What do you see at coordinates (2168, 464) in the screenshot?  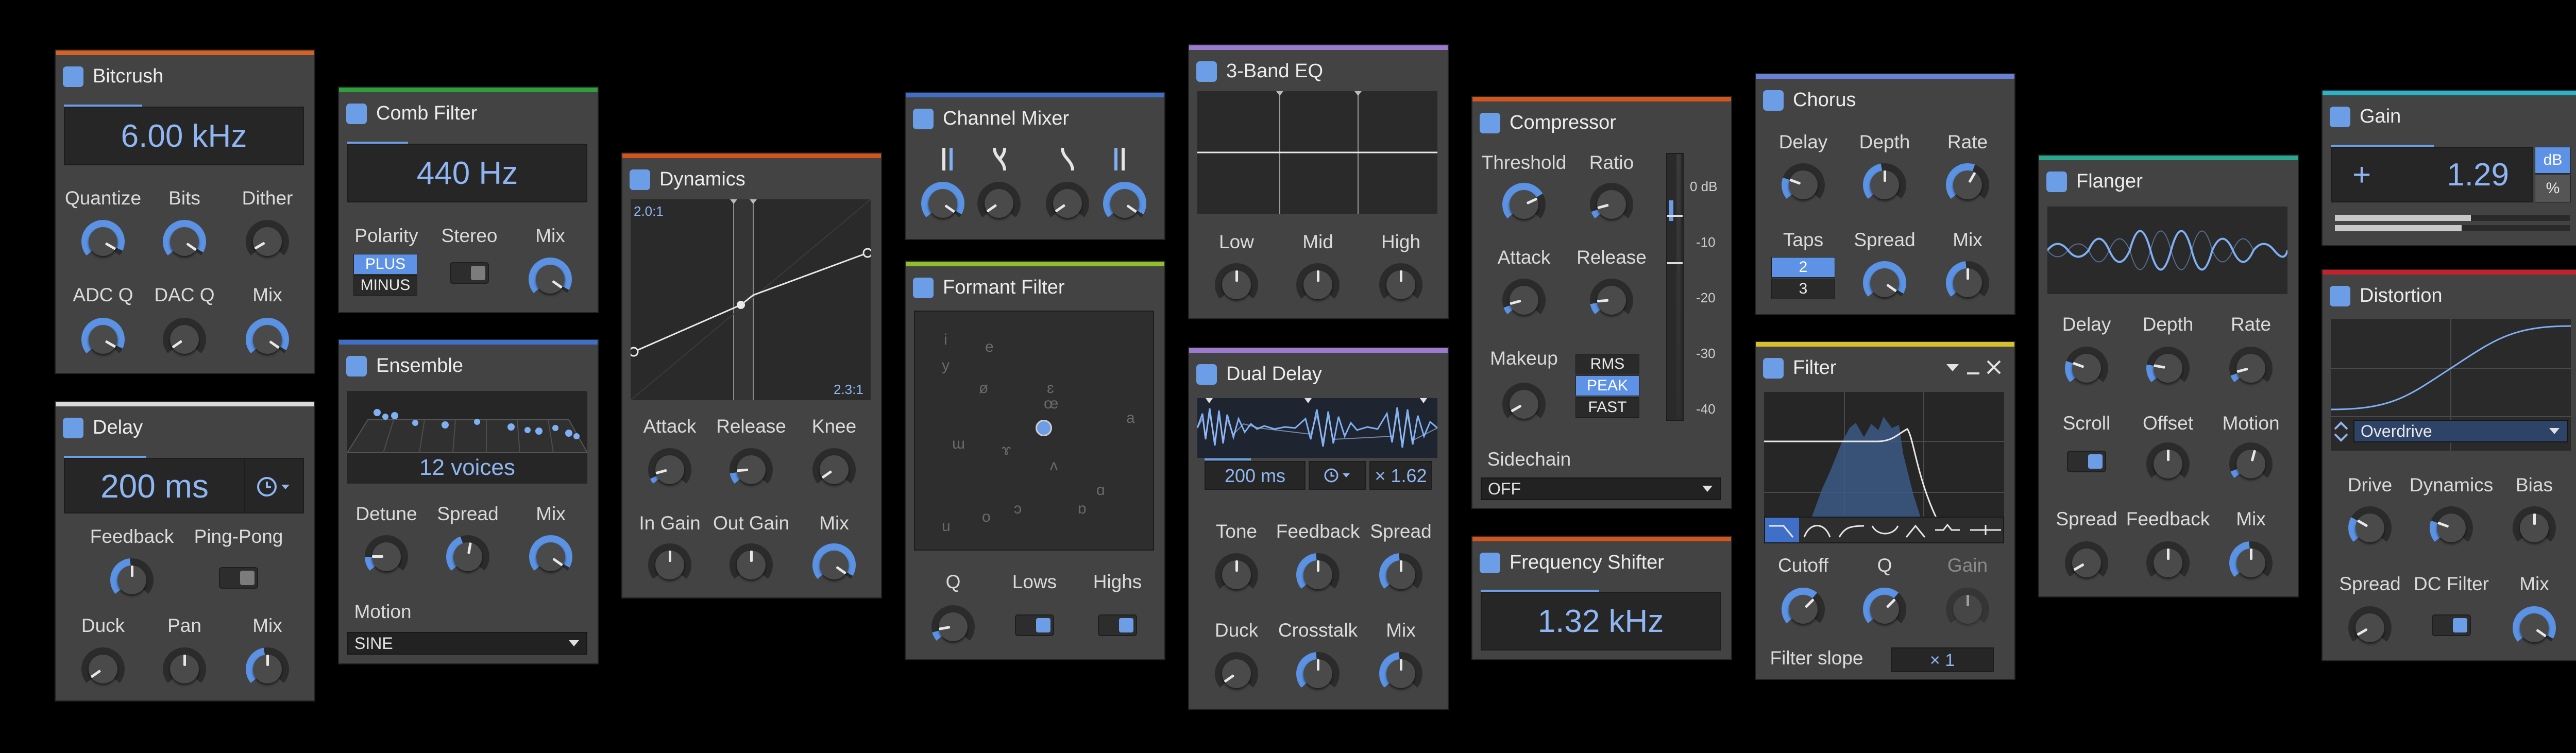 I see `offset-knob` at bounding box center [2168, 464].